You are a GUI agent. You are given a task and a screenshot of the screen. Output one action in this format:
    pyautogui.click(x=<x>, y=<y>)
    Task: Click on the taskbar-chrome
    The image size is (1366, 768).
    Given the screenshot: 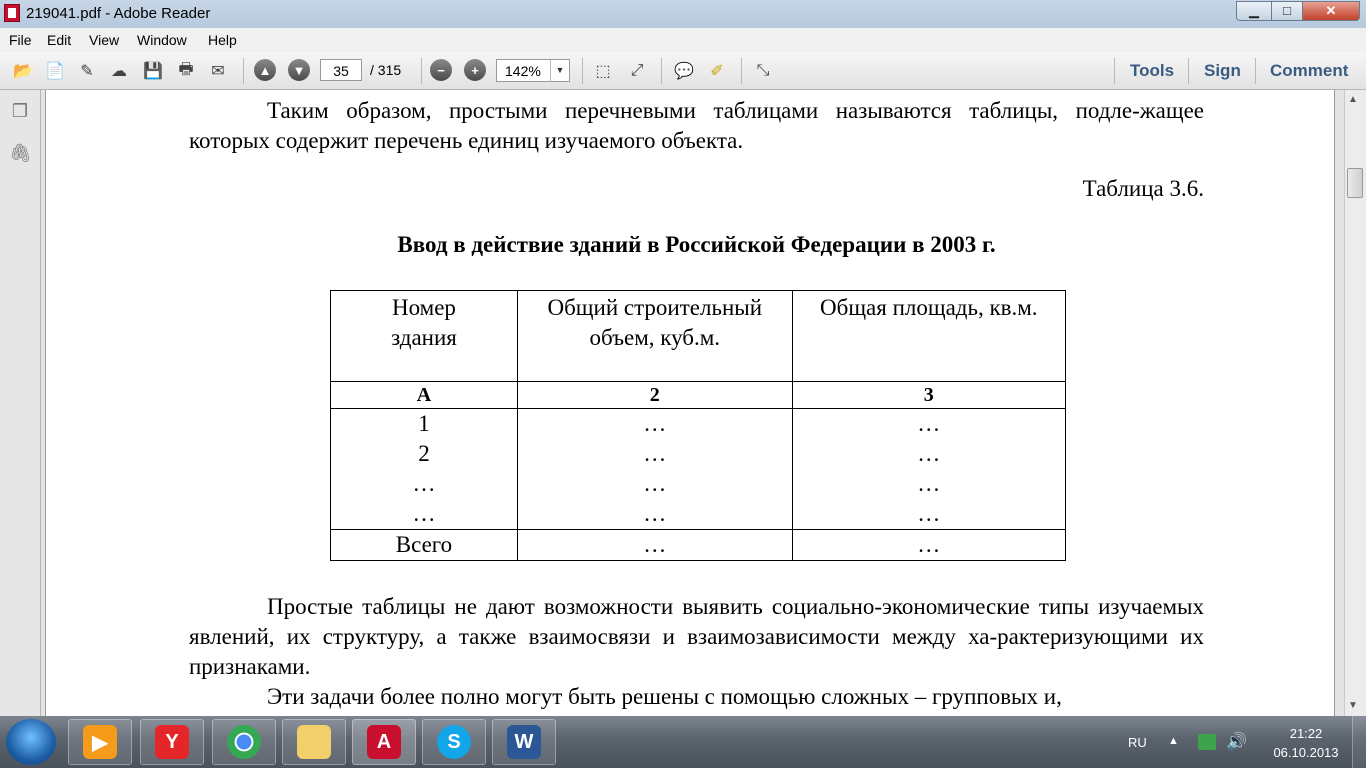 What is the action you would take?
    pyautogui.click(x=244, y=742)
    